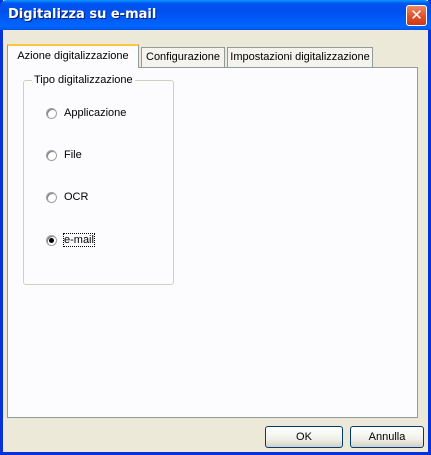  What do you see at coordinates (387, 437) in the screenshot?
I see `cancel-button: Annulla` at bounding box center [387, 437].